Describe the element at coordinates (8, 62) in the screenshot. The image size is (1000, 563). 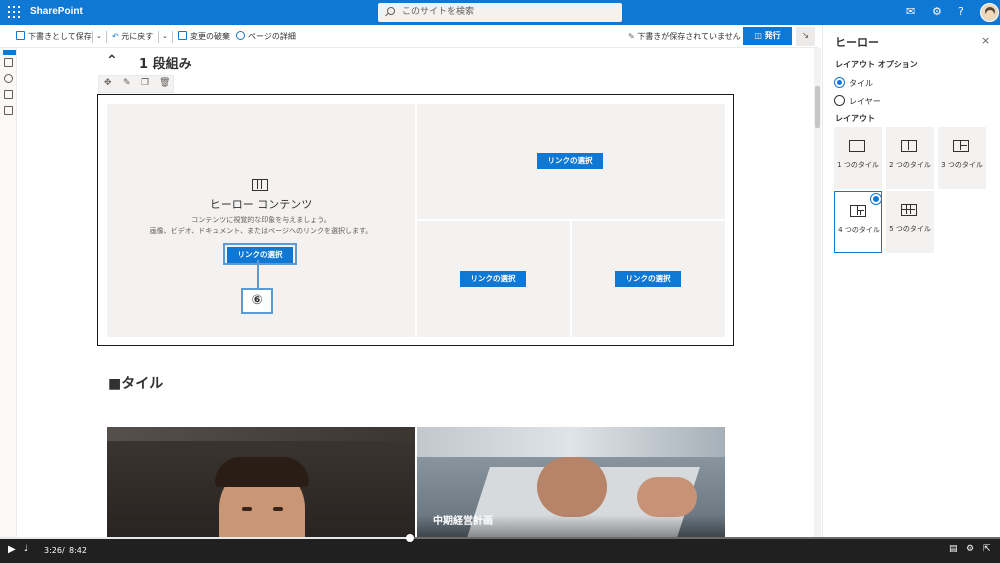
I see `comment-icon` at that location.